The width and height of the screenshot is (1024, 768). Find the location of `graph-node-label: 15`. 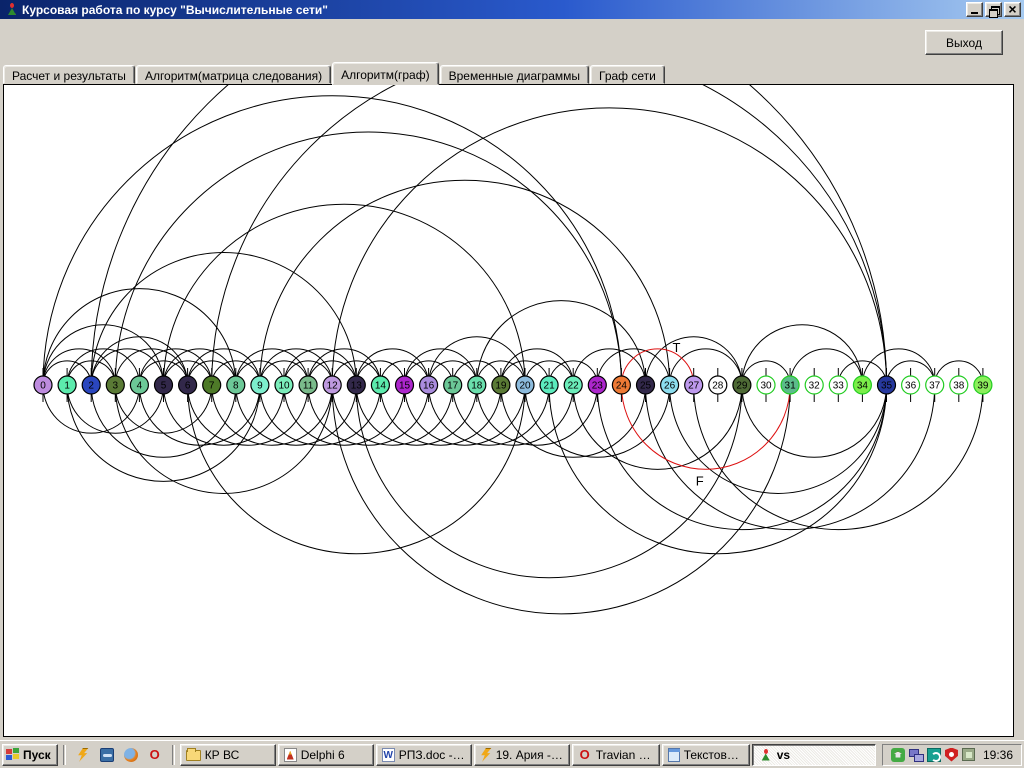

graph-node-label: 15 is located at coordinates (405, 386).